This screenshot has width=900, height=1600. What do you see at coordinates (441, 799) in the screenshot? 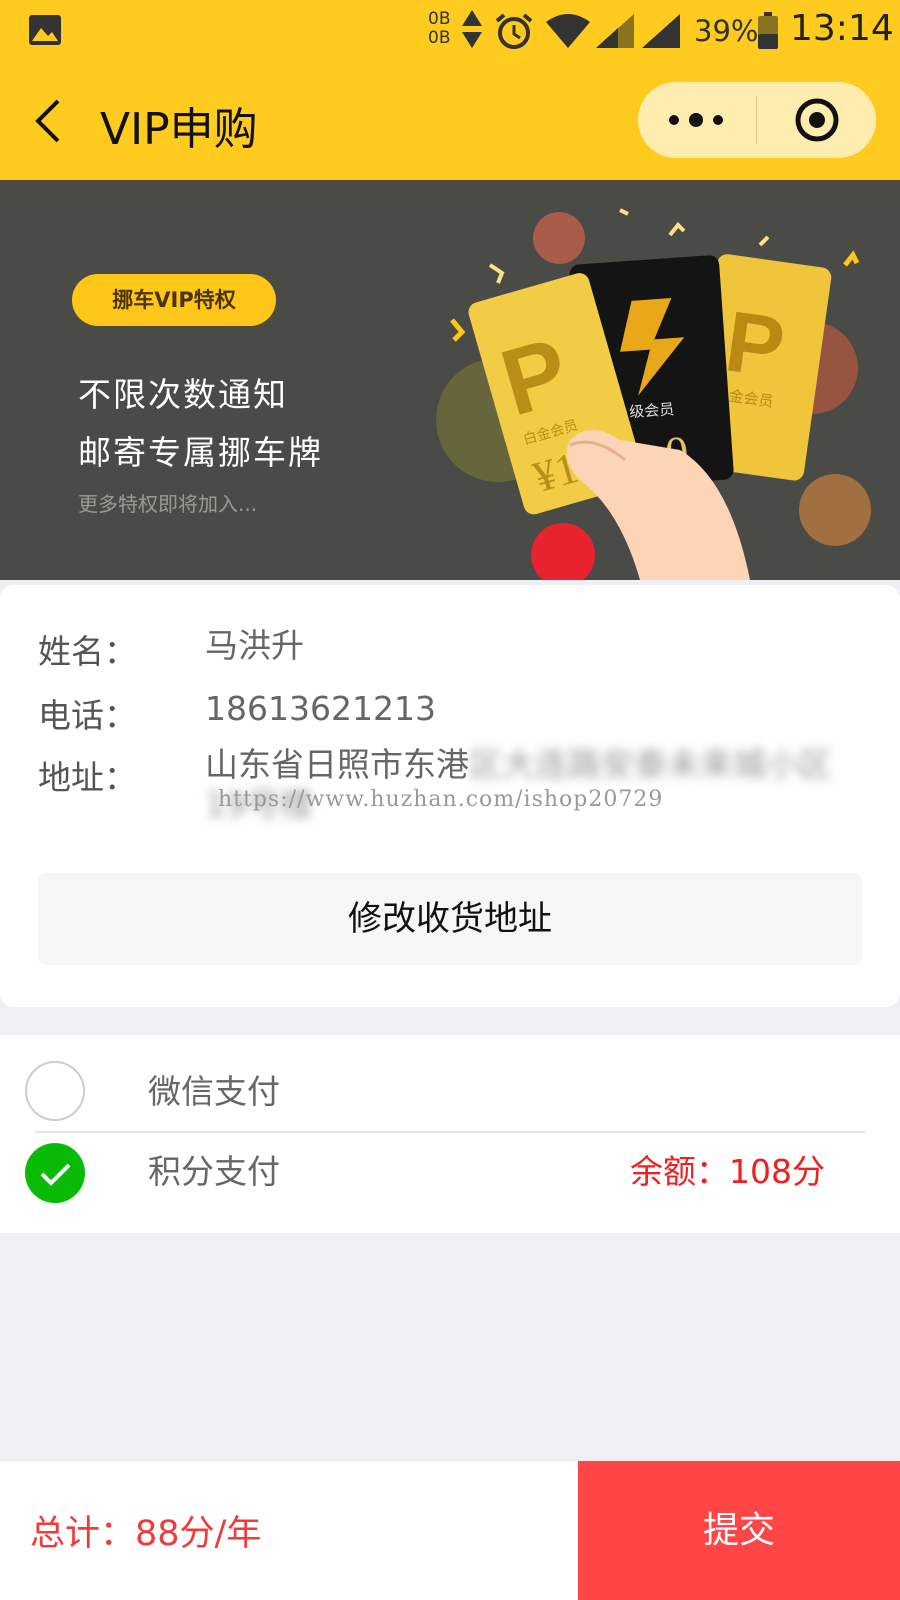
I see `watermark: https://www.huzhan.com/ishop20729` at bounding box center [441, 799].